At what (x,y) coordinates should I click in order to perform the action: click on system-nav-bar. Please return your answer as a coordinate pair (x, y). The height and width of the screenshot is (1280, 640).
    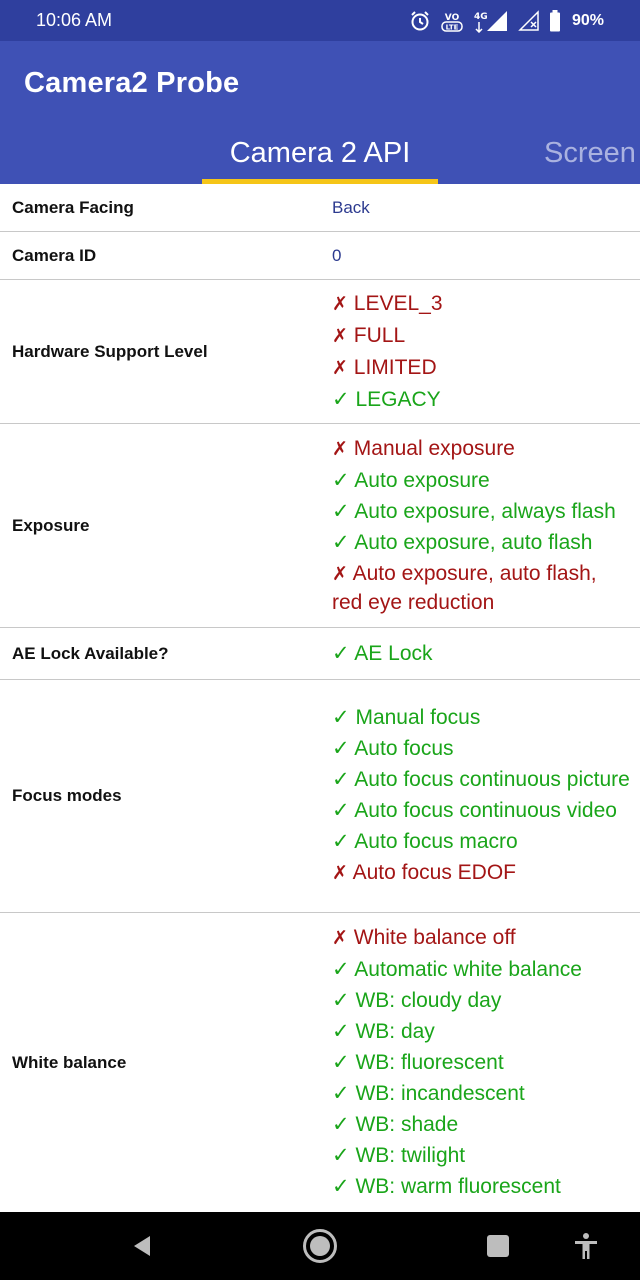
    Looking at the image, I should click on (320, 1246).